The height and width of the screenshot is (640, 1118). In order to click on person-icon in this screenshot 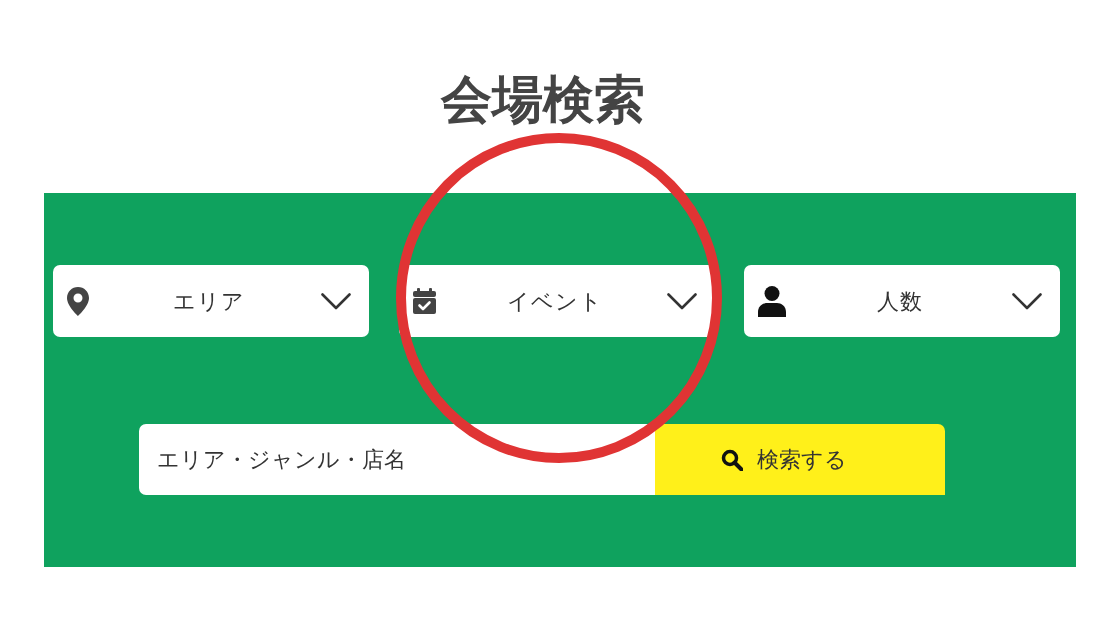, I will do `click(772, 301)`.